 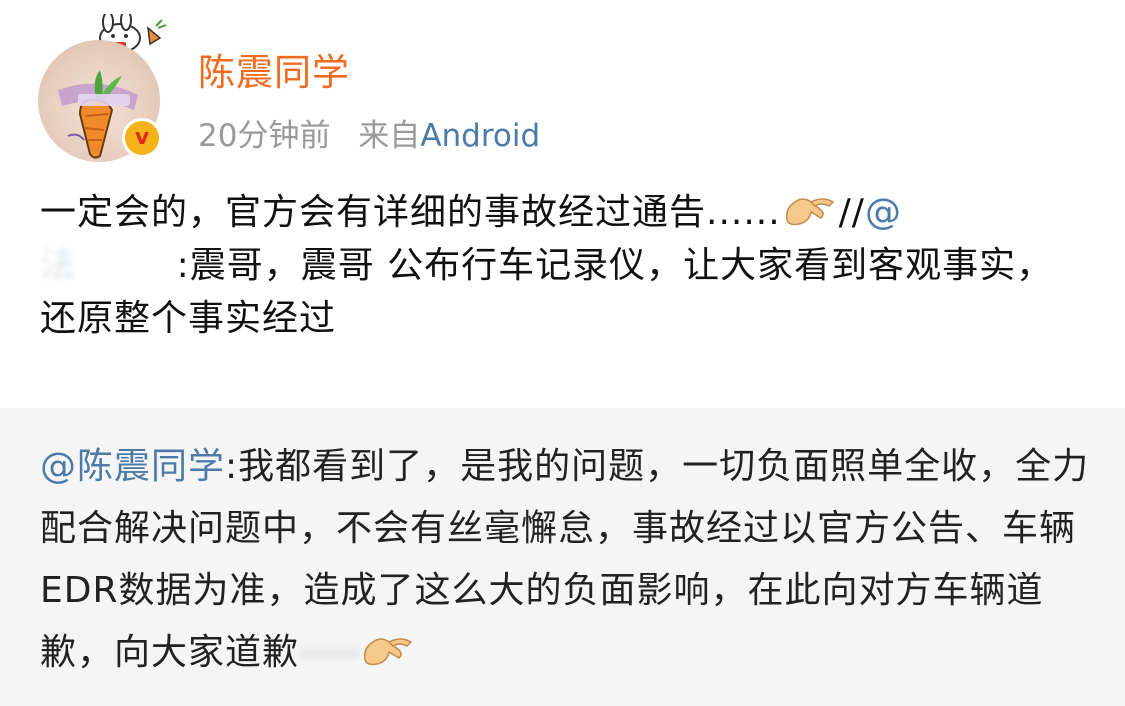 I want to click on post-time: 20分钟前, so click(x=264, y=136).